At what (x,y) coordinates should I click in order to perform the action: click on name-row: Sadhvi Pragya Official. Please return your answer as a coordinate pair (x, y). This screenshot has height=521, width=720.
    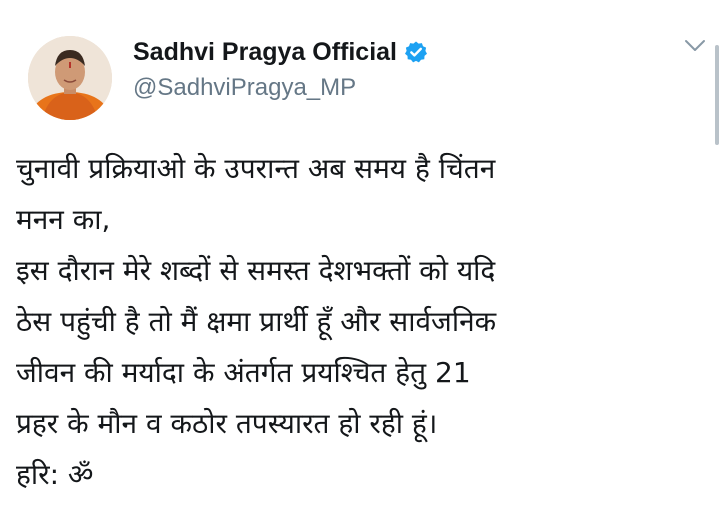
    Looking at the image, I should click on (280, 52).